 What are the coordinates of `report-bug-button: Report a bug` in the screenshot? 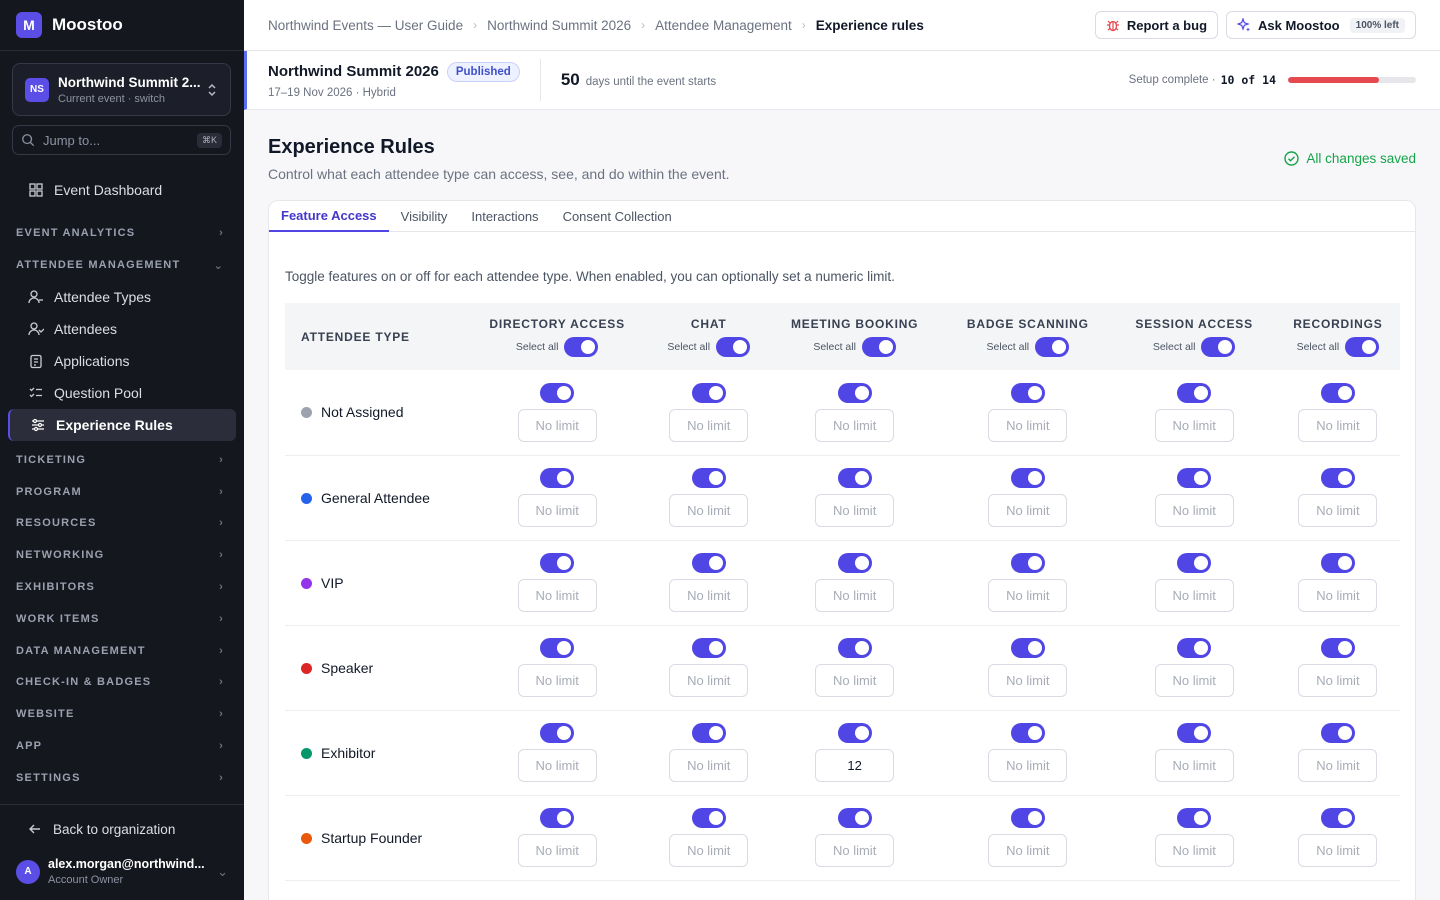 It's located at (1156, 25).